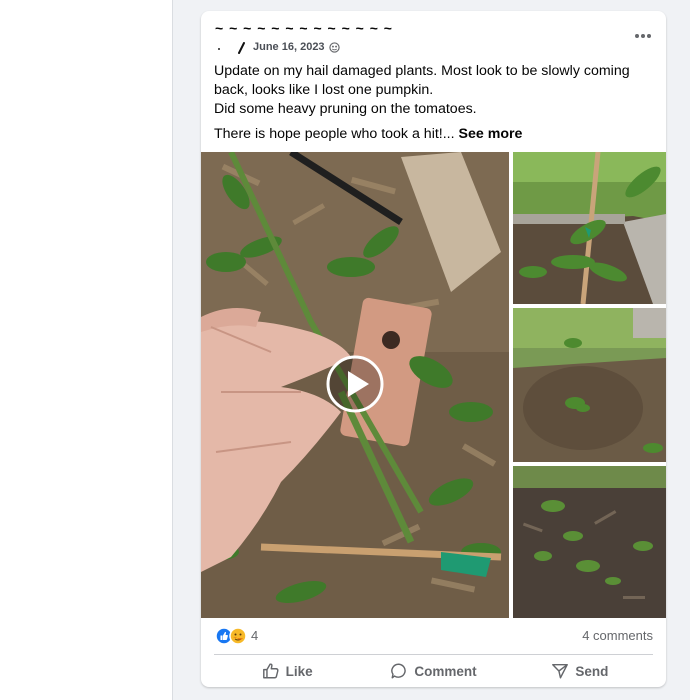  Describe the element at coordinates (433, 36) in the screenshot. I see `post-header: ~ ~ ~ ~ ~ ~ ~ ~ ~ ~ ~ ~ ~ June 16, 2023` at that location.